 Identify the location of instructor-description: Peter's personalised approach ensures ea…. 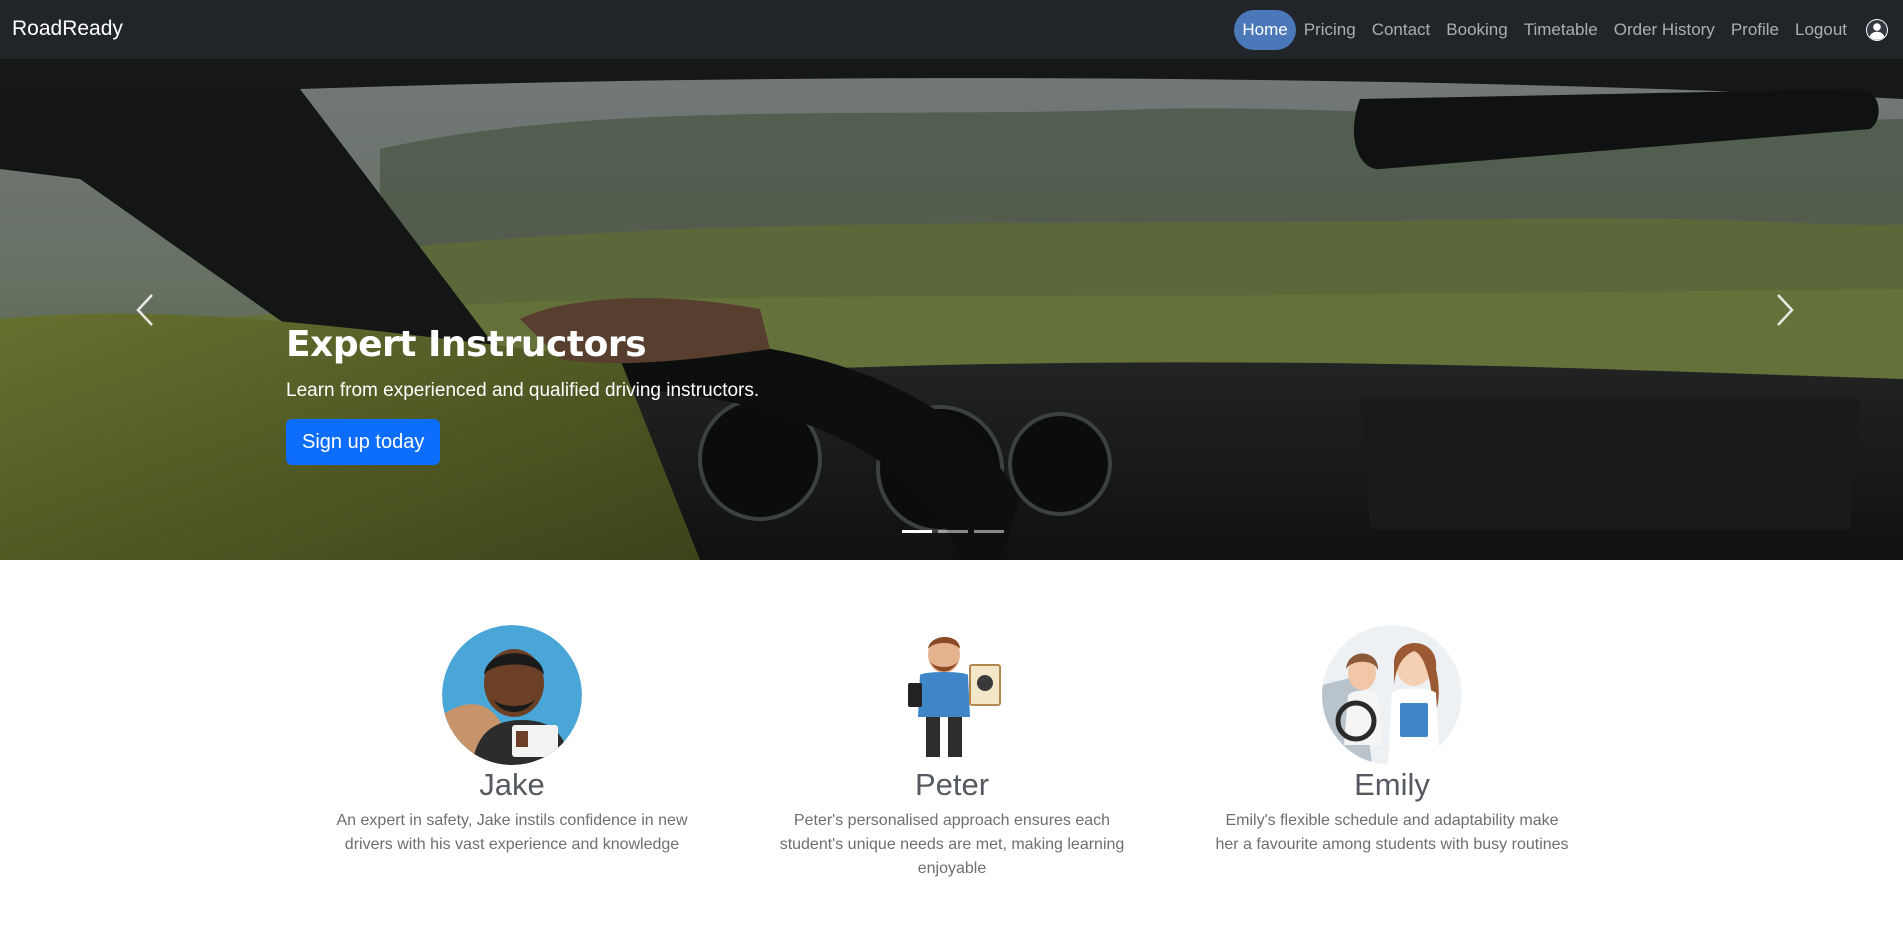
(952, 844).